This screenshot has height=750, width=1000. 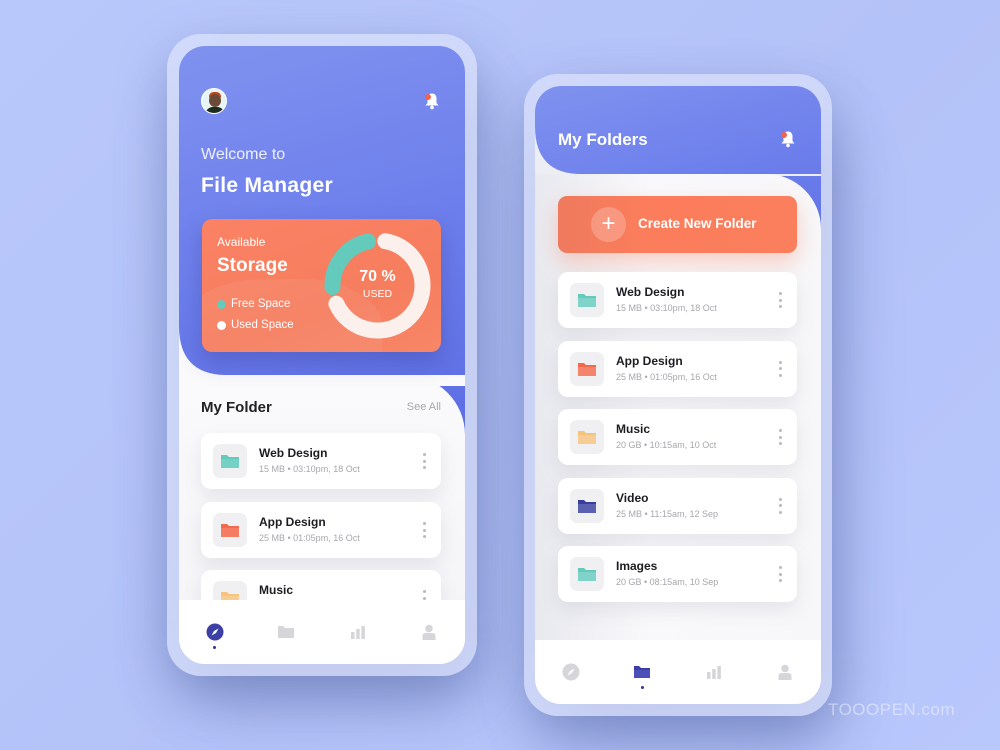 What do you see at coordinates (892, 709) in the screenshot?
I see `watermark: TOOOPEN.com` at bounding box center [892, 709].